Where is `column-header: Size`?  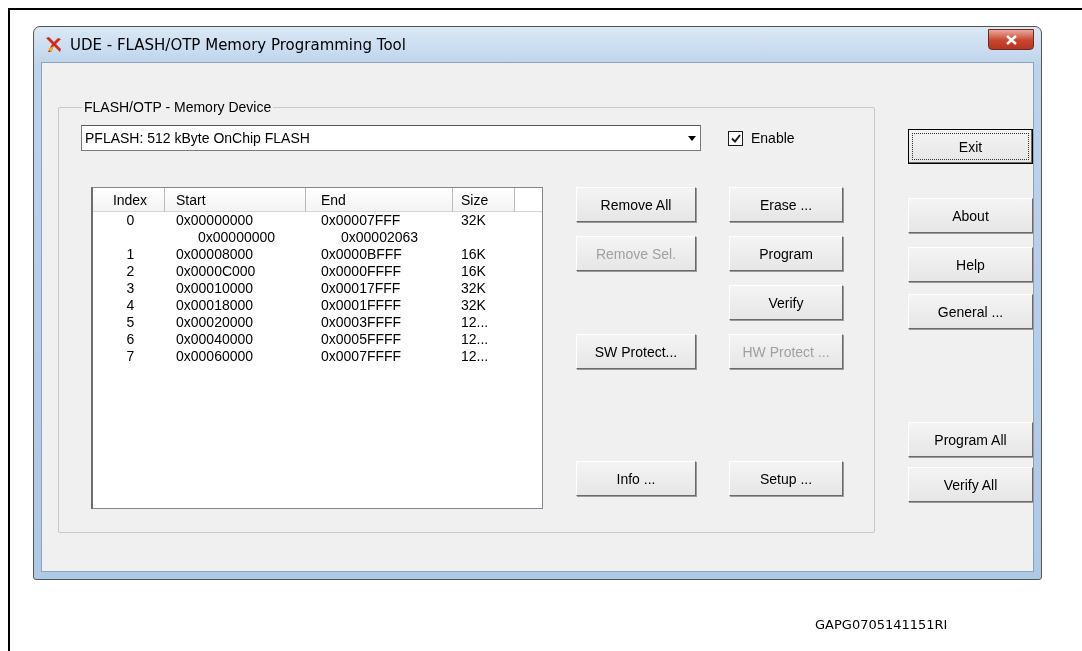
column-header: Size is located at coordinates (484, 200).